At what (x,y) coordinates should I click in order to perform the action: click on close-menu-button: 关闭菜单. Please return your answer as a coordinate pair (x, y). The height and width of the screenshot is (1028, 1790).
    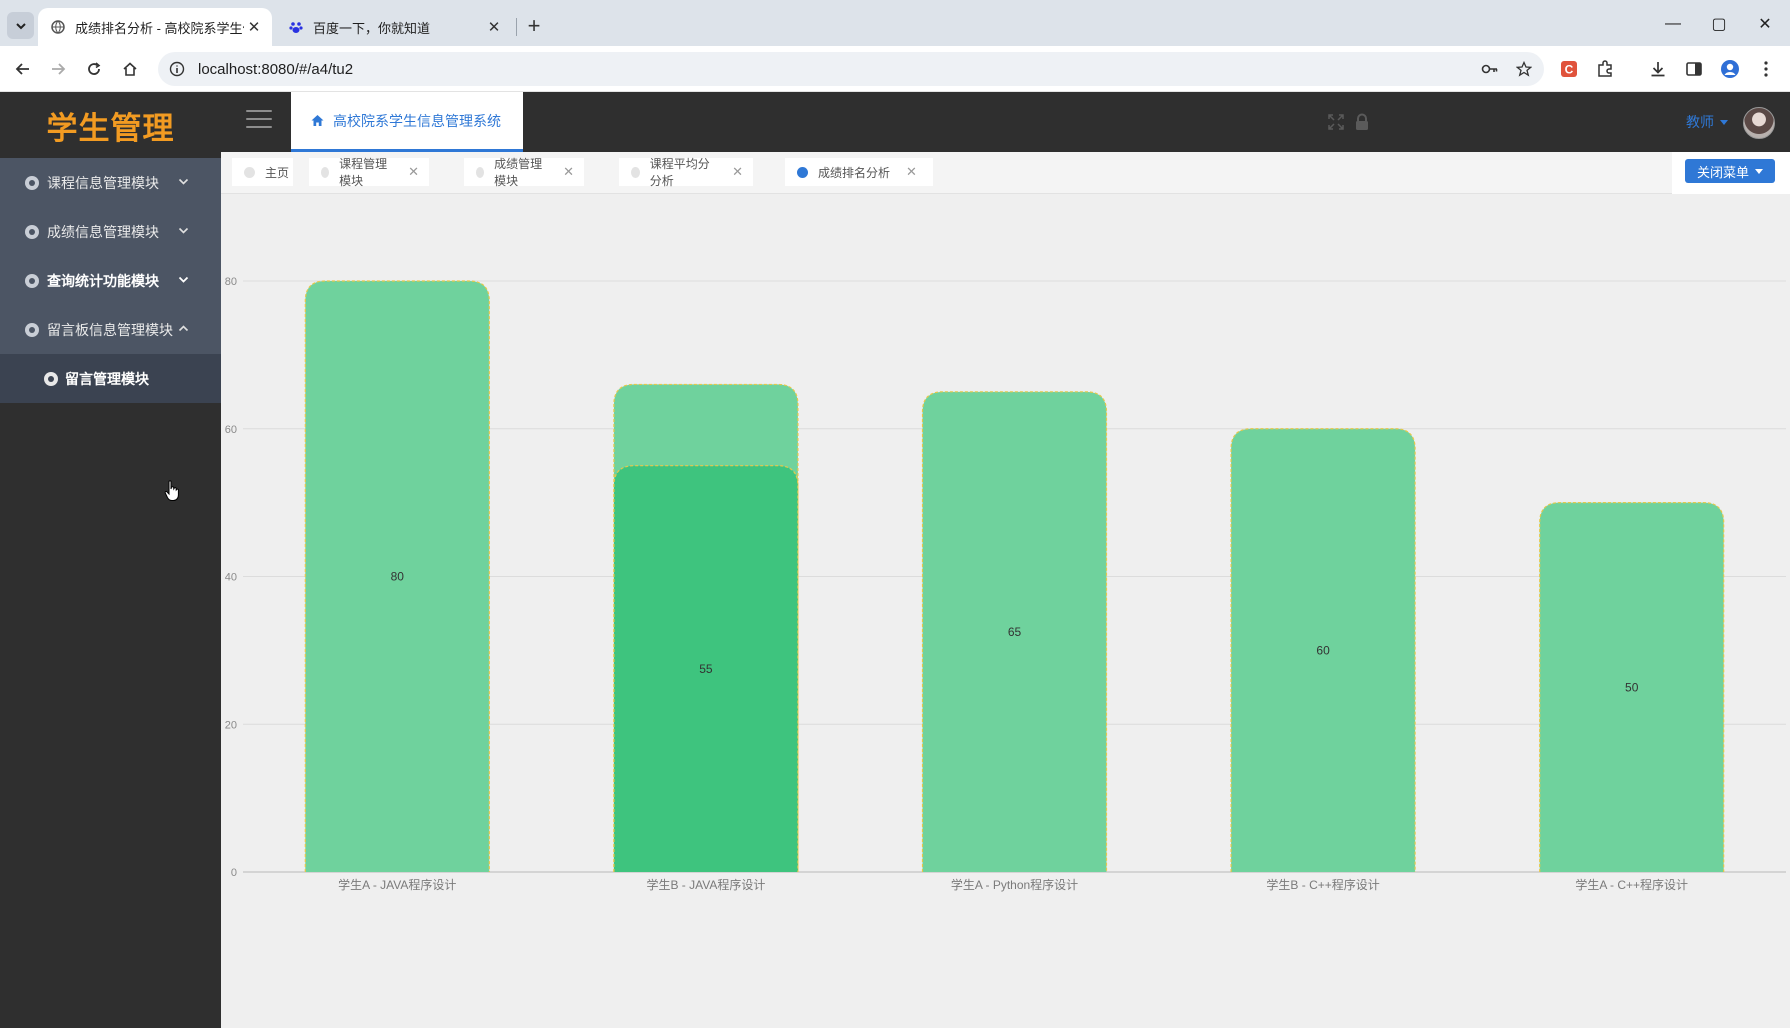
    Looking at the image, I should click on (1730, 171).